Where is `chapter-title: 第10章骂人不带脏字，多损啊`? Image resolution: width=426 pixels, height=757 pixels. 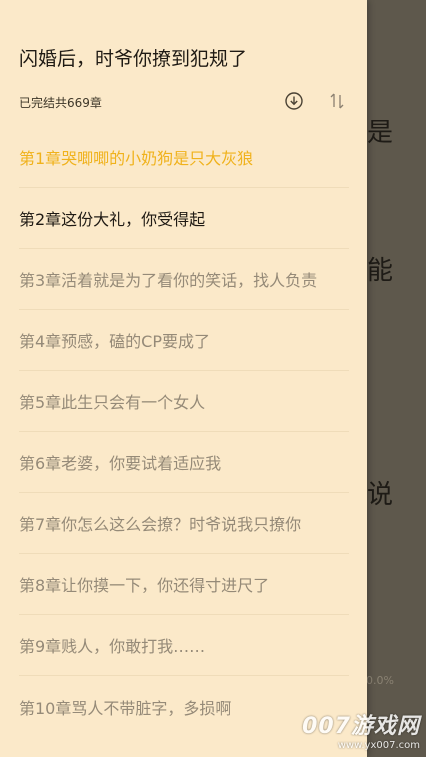
chapter-title: 第10章骂人不带脏字，多损啊 is located at coordinates (125, 708).